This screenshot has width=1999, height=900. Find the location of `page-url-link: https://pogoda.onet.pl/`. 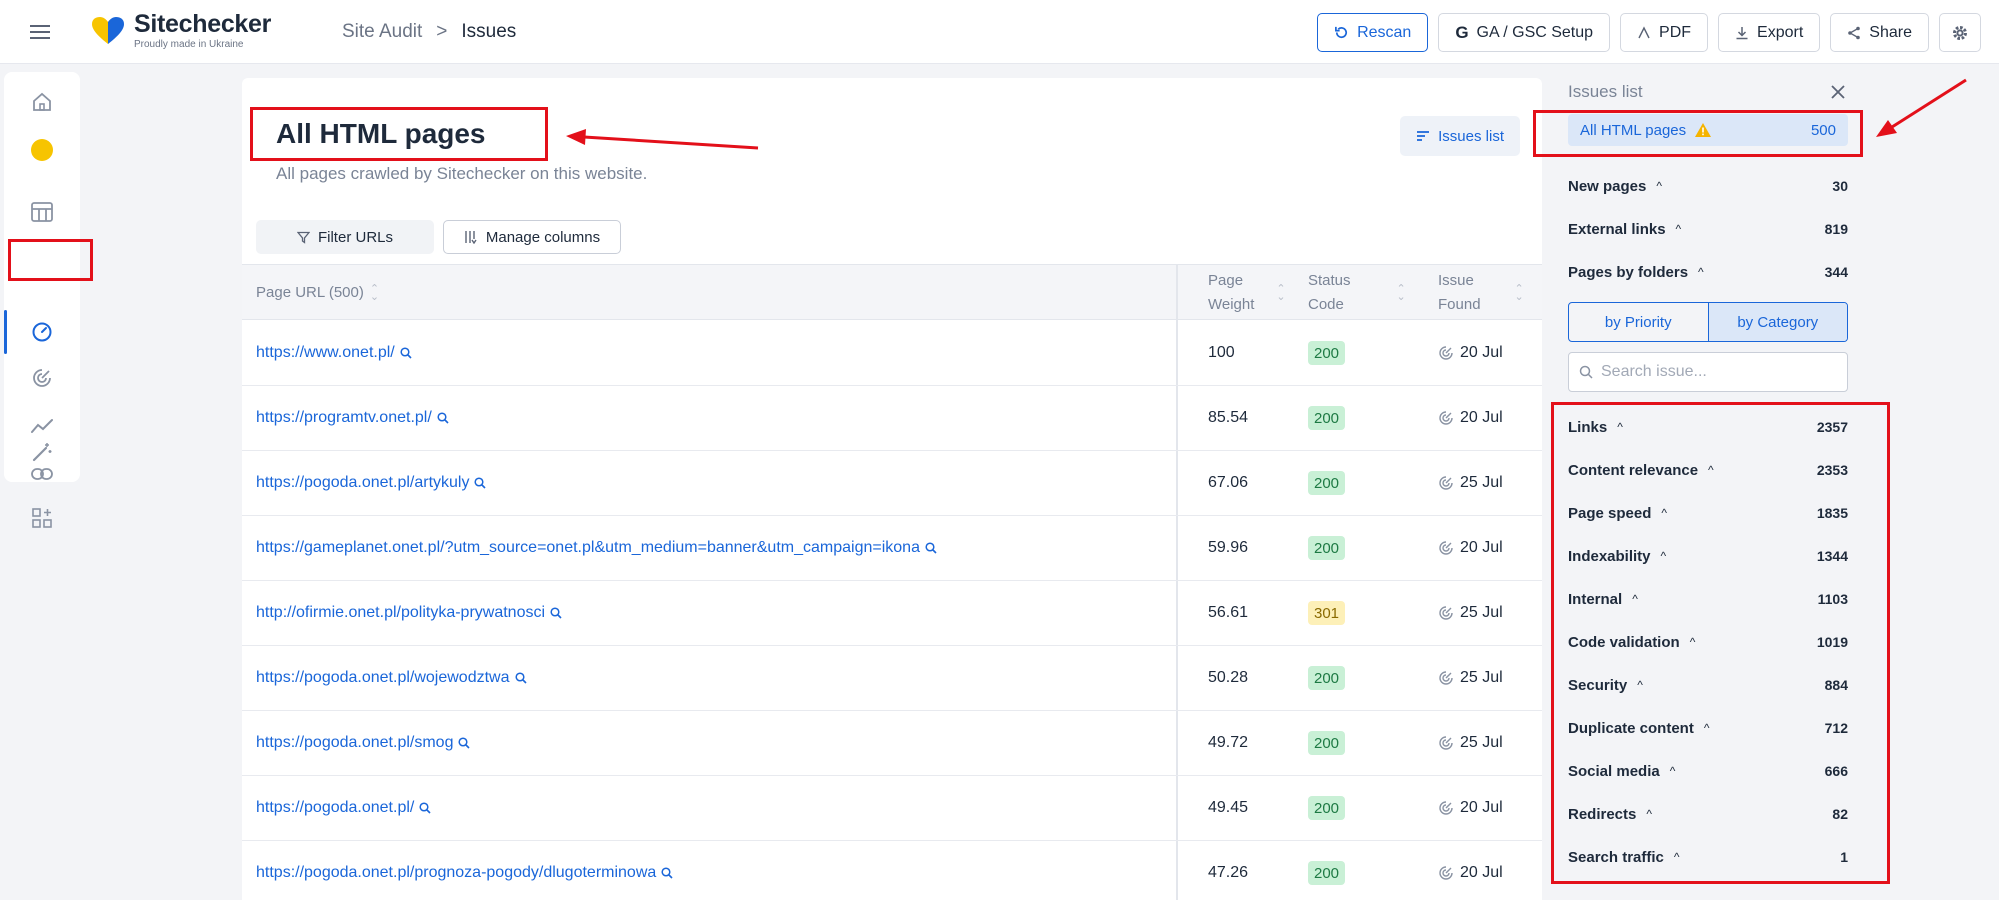

page-url-link: https://pogoda.onet.pl/ is located at coordinates (343, 808).